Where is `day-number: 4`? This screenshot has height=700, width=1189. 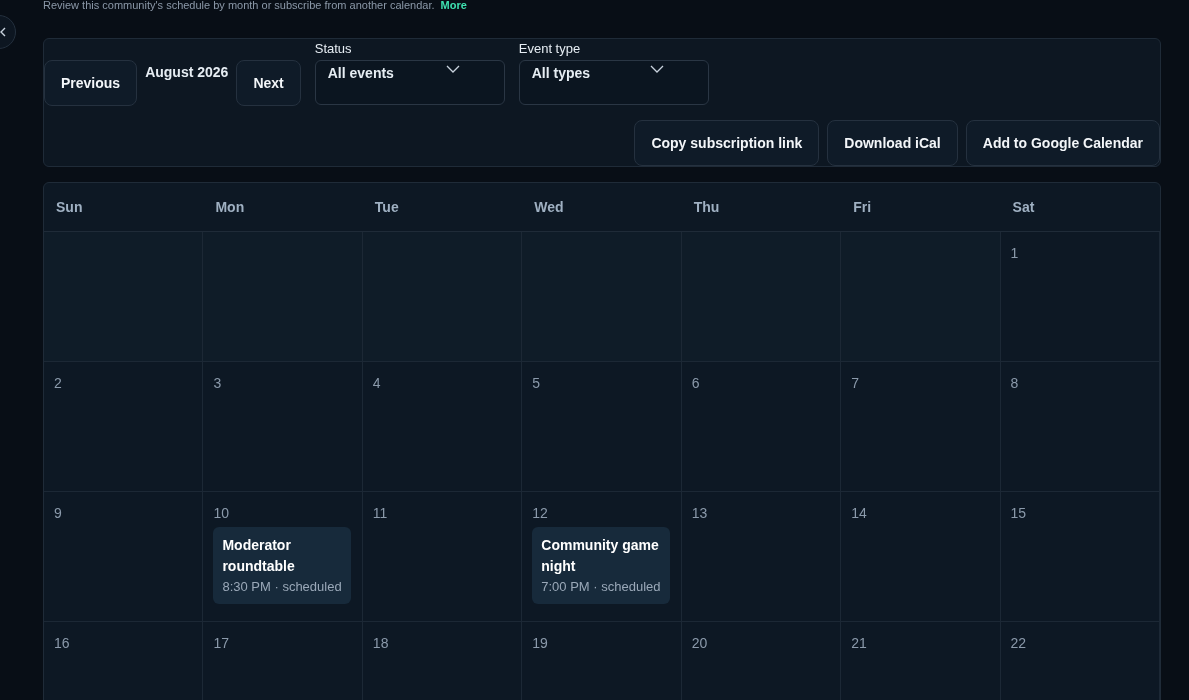
day-number: 4 is located at coordinates (377, 383).